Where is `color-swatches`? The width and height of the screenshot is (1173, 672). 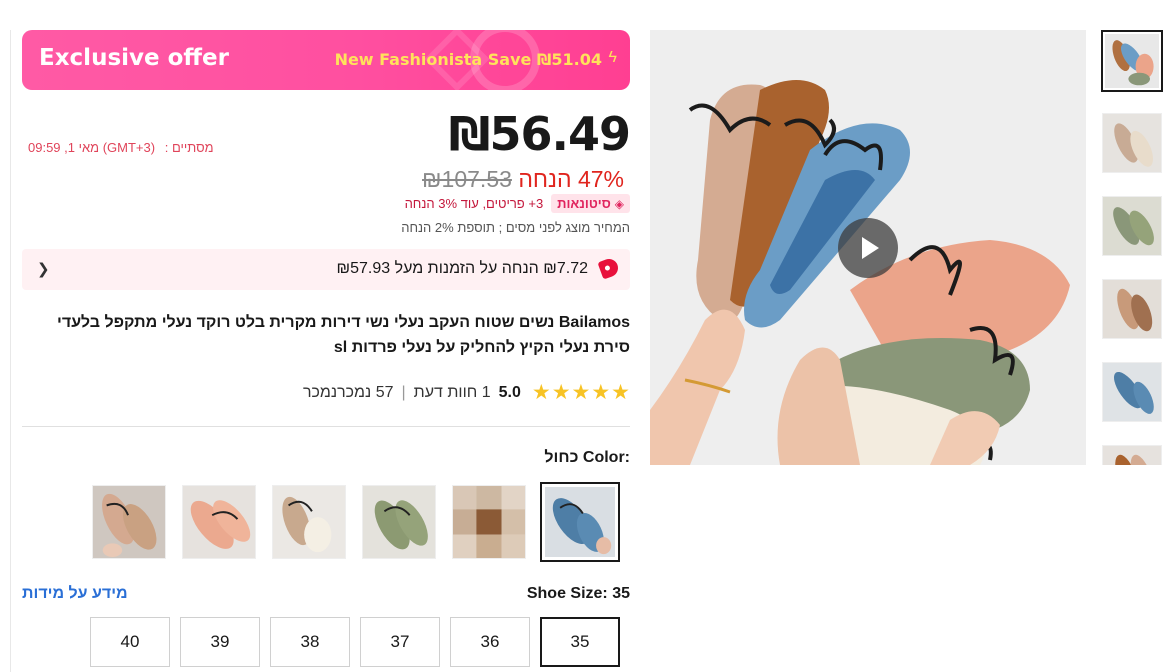
color-swatches is located at coordinates (362, 522).